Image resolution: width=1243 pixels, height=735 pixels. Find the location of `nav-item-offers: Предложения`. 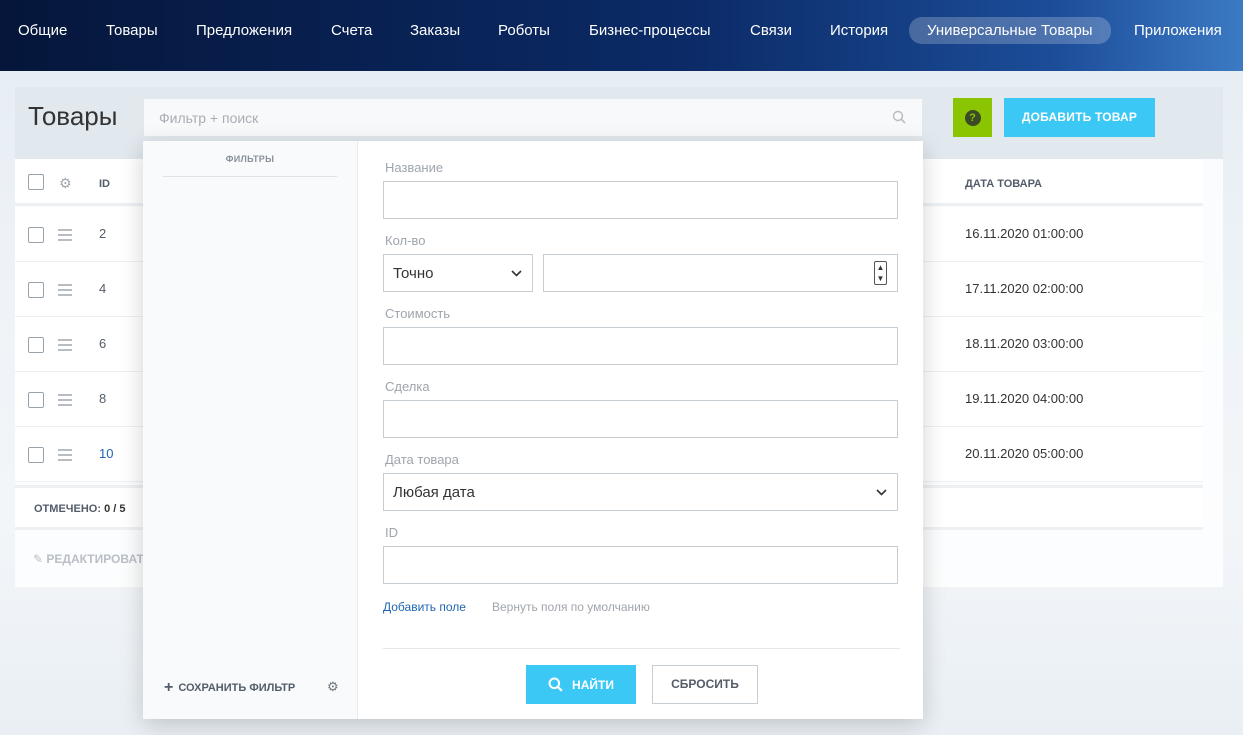

nav-item-offers: Предложения is located at coordinates (244, 31).